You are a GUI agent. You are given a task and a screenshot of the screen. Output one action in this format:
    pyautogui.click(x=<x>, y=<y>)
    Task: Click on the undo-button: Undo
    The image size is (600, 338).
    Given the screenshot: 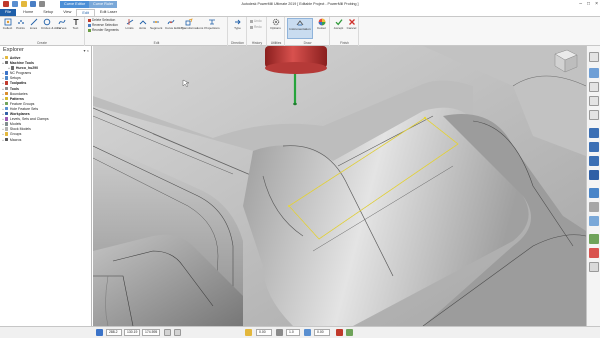 What is the action you would take?
    pyautogui.click(x=256, y=21)
    